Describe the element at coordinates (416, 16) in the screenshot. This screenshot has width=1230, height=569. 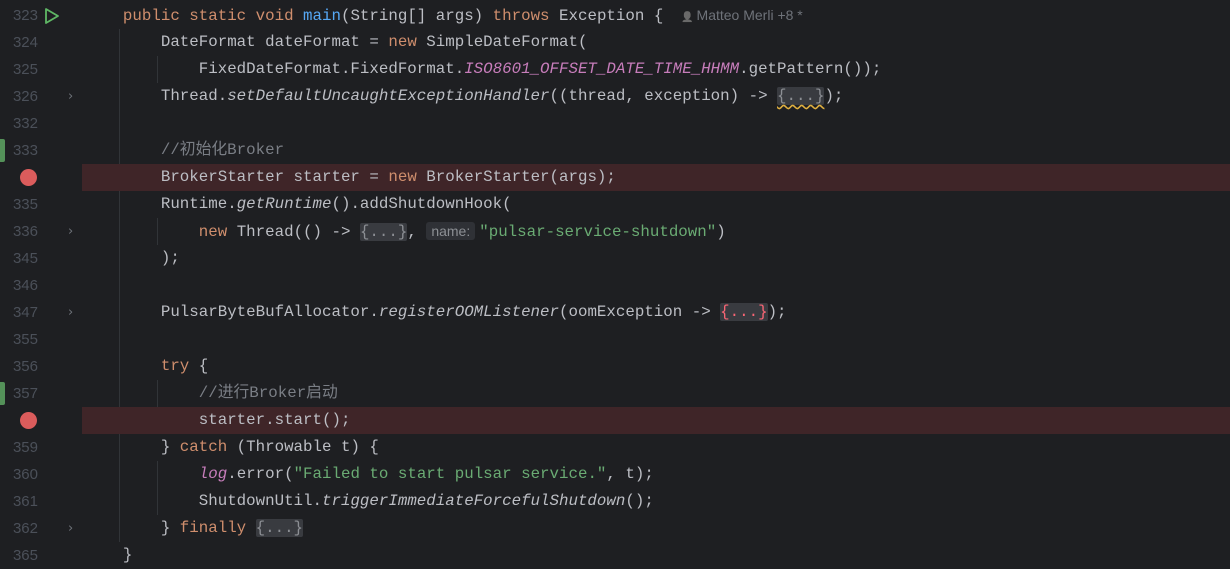
I see `code-token: (String[] args)` at that location.